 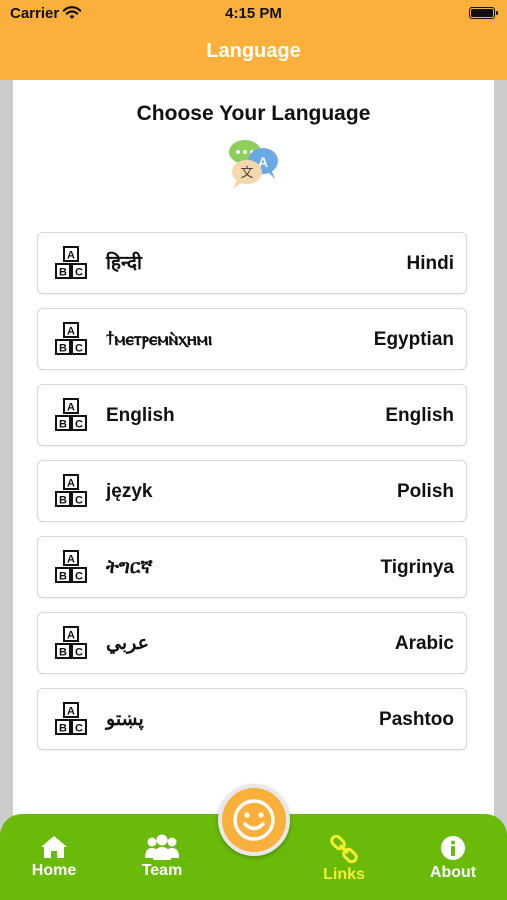 What do you see at coordinates (129, 491) in the screenshot?
I see `language-native-name: język` at bounding box center [129, 491].